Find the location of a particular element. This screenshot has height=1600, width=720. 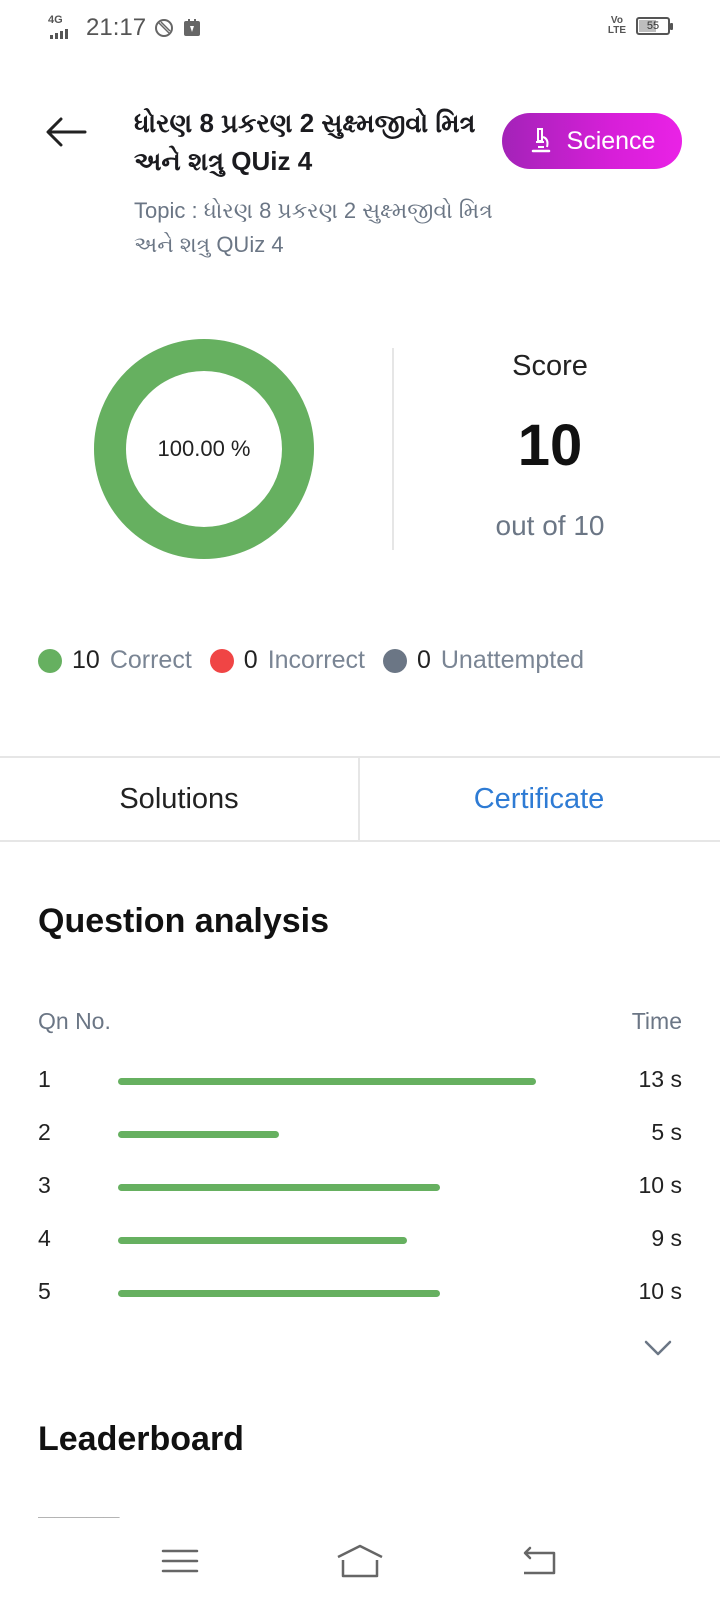

subject-chip: Science is located at coordinates (592, 141).